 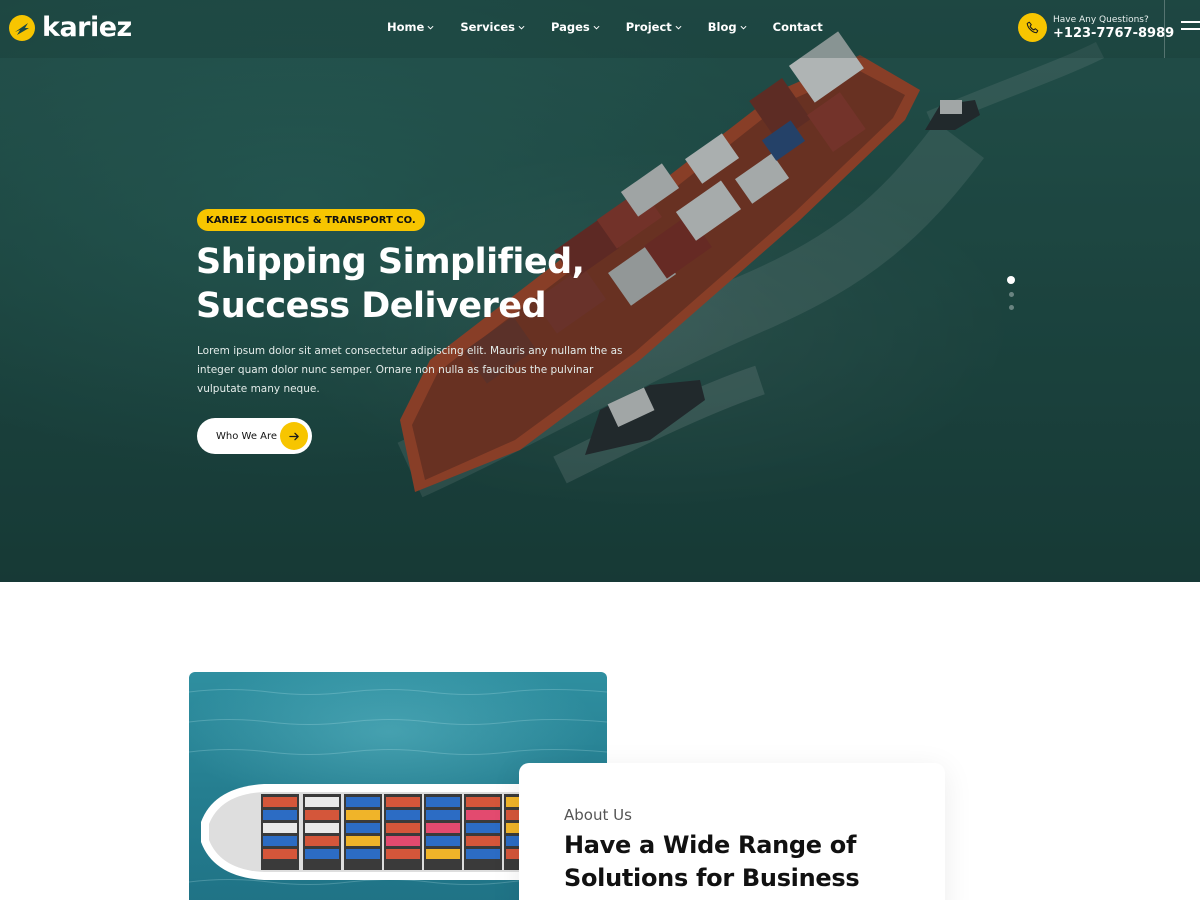 I want to click on hamburger-icon, so click(x=1190, y=29).